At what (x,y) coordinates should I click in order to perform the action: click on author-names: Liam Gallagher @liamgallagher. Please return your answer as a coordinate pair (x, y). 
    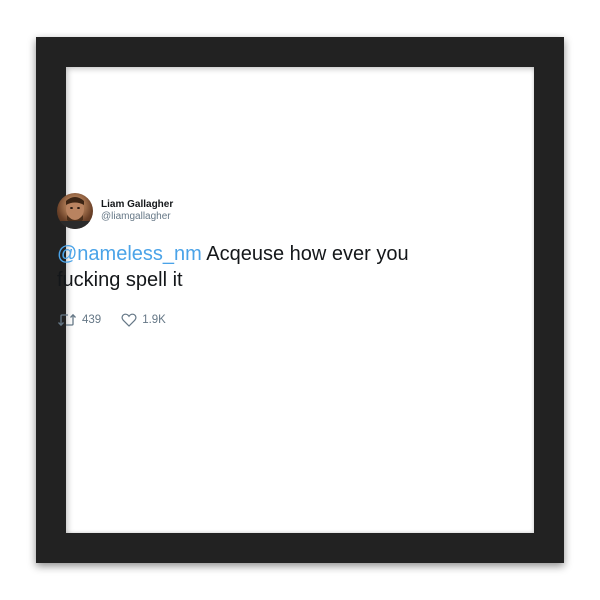
    Looking at the image, I should click on (137, 211).